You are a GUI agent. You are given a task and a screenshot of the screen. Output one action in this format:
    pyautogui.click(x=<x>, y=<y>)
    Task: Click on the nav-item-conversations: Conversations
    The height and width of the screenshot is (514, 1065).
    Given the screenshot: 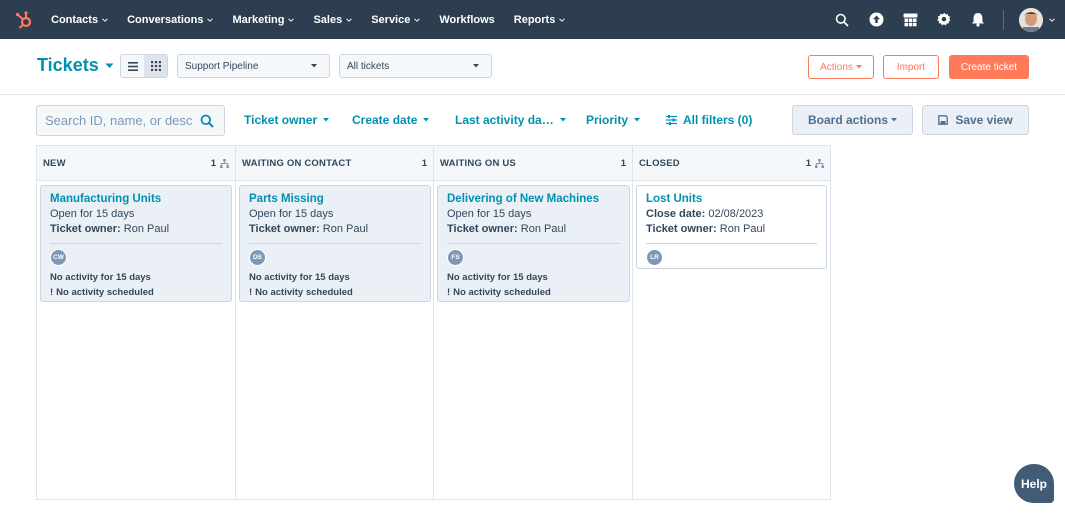 What is the action you would take?
    pyautogui.click(x=170, y=20)
    